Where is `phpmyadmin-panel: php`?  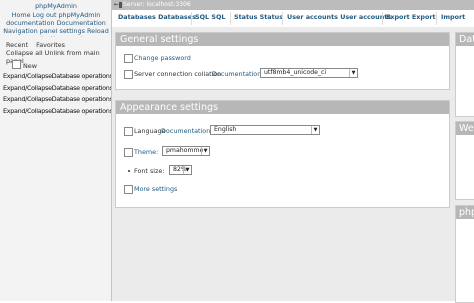
phpmyadmin-panel: php is located at coordinates (464, 254).